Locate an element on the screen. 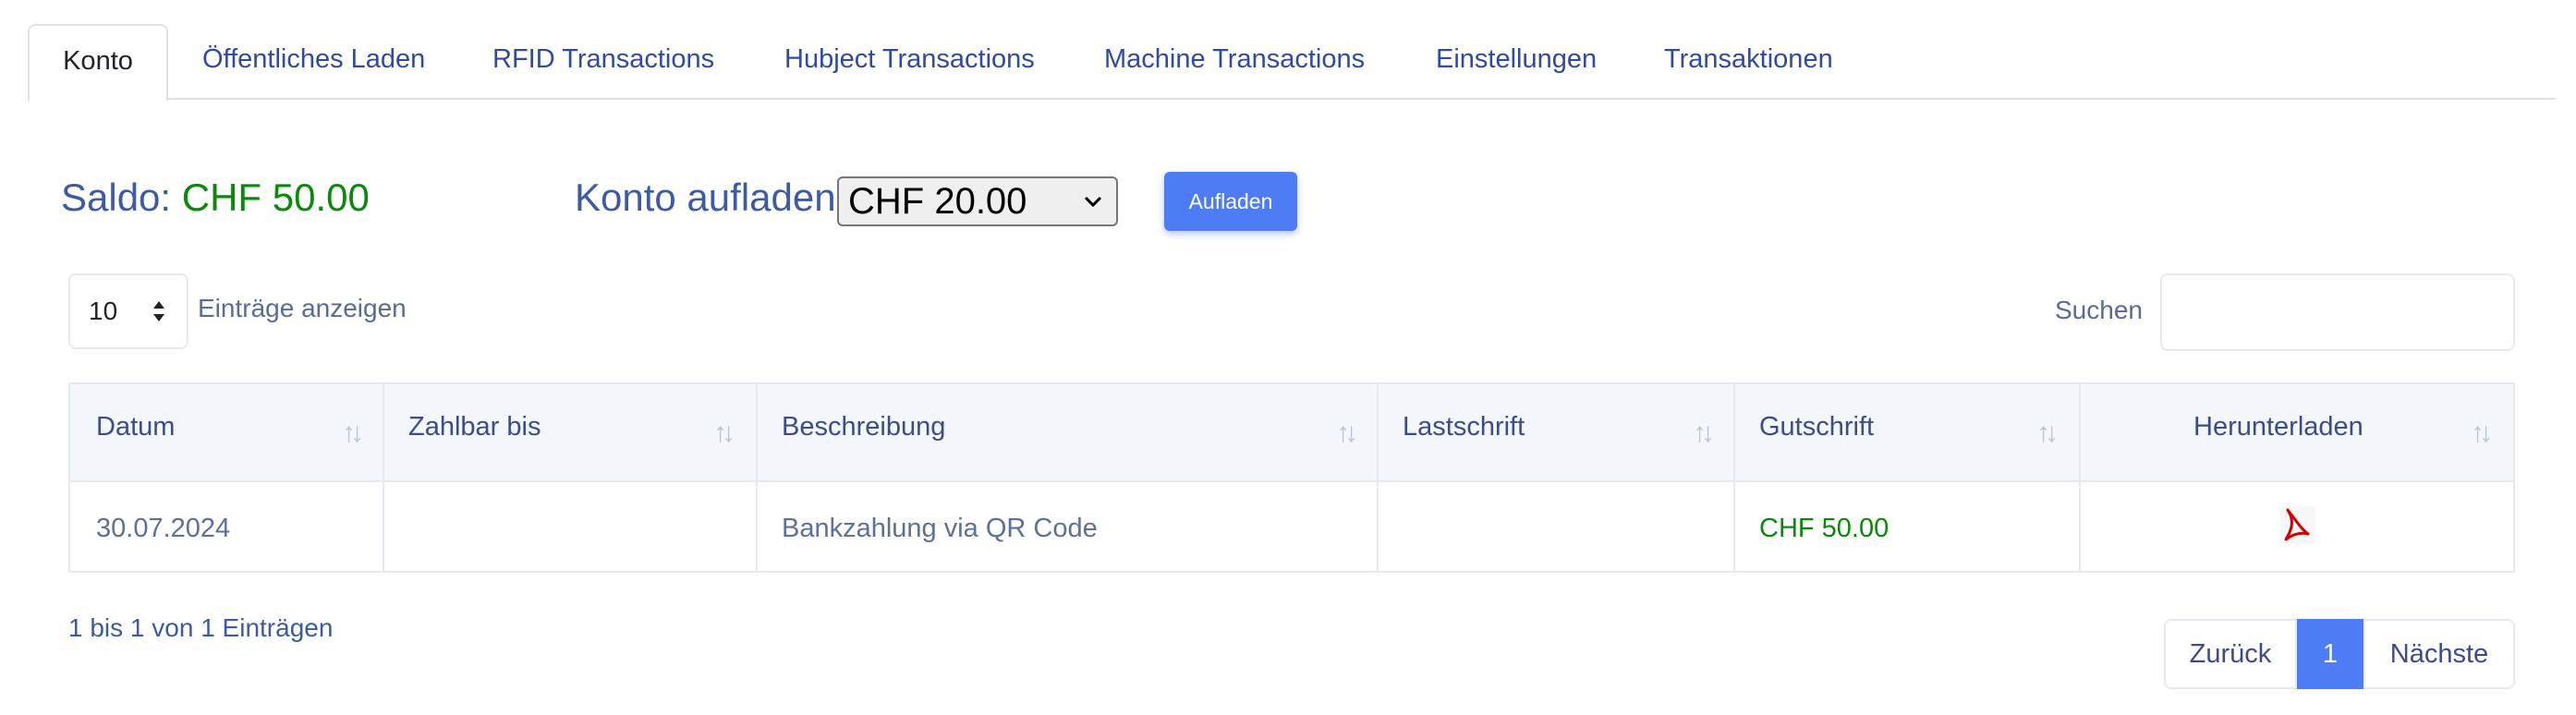  cell-zahlbar-bis is located at coordinates (571, 526).